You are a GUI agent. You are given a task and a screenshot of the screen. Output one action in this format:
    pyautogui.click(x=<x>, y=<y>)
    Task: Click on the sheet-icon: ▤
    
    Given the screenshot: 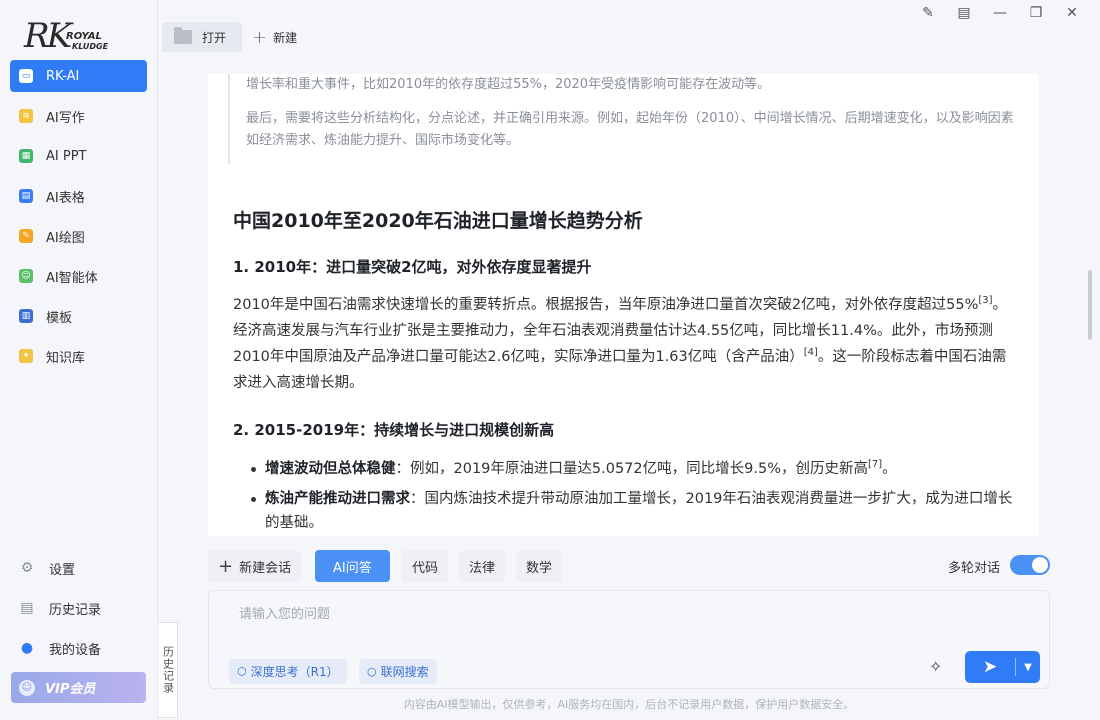 What is the action you would take?
    pyautogui.click(x=26, y=196)
    